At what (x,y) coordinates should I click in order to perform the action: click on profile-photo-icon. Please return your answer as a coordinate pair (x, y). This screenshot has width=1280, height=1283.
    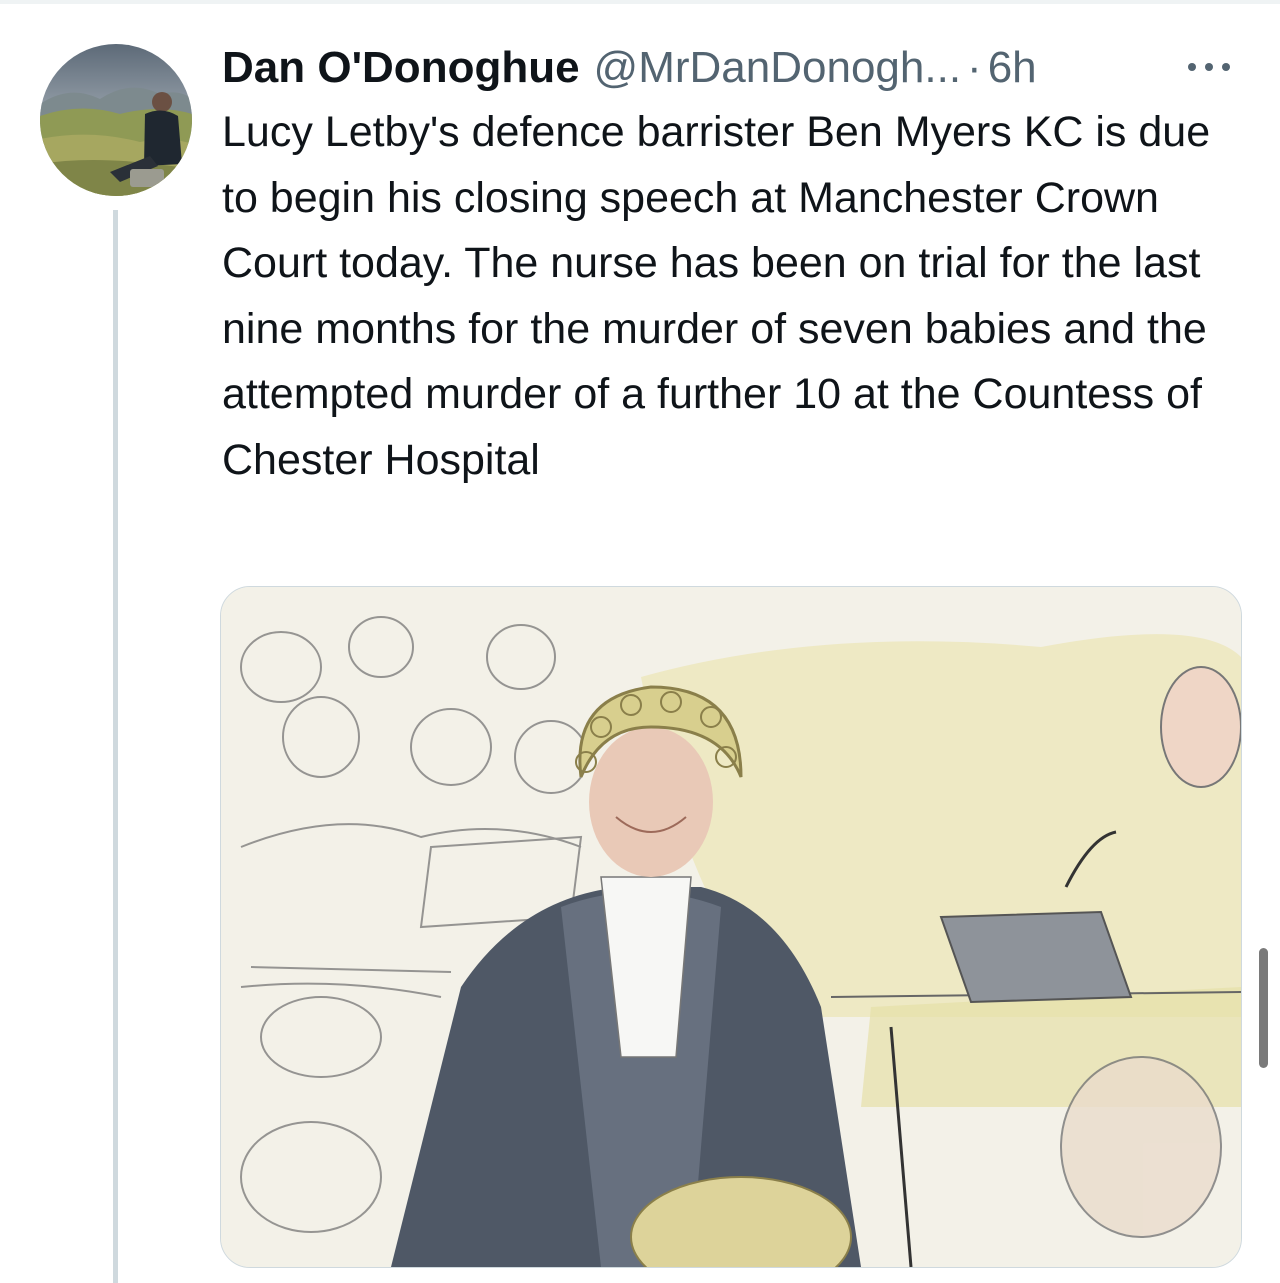
    Looking at the image, I should click on (116, 120).